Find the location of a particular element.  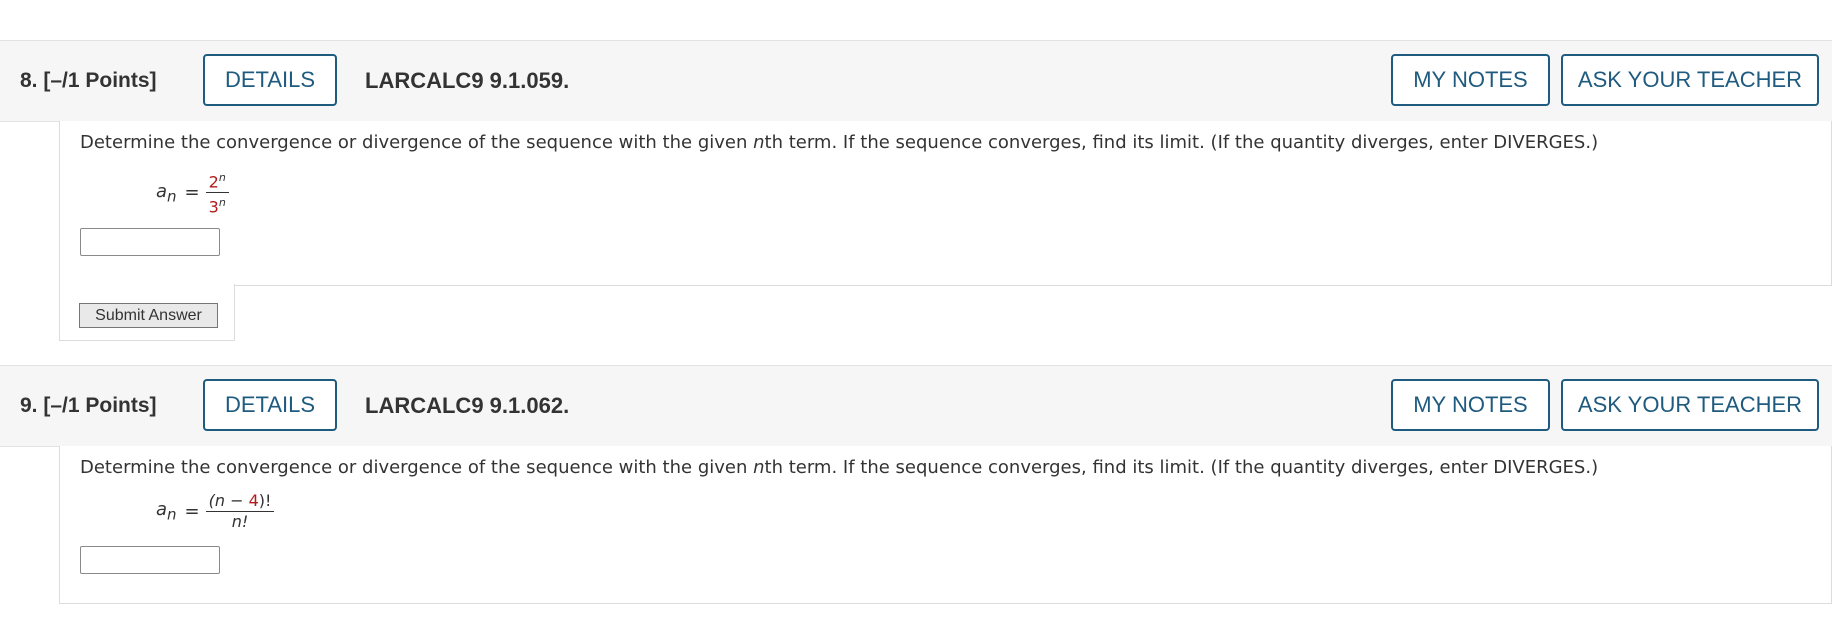

question-9-reference: LARCALC9 9.1.062. is located at coordinates (467, 405).